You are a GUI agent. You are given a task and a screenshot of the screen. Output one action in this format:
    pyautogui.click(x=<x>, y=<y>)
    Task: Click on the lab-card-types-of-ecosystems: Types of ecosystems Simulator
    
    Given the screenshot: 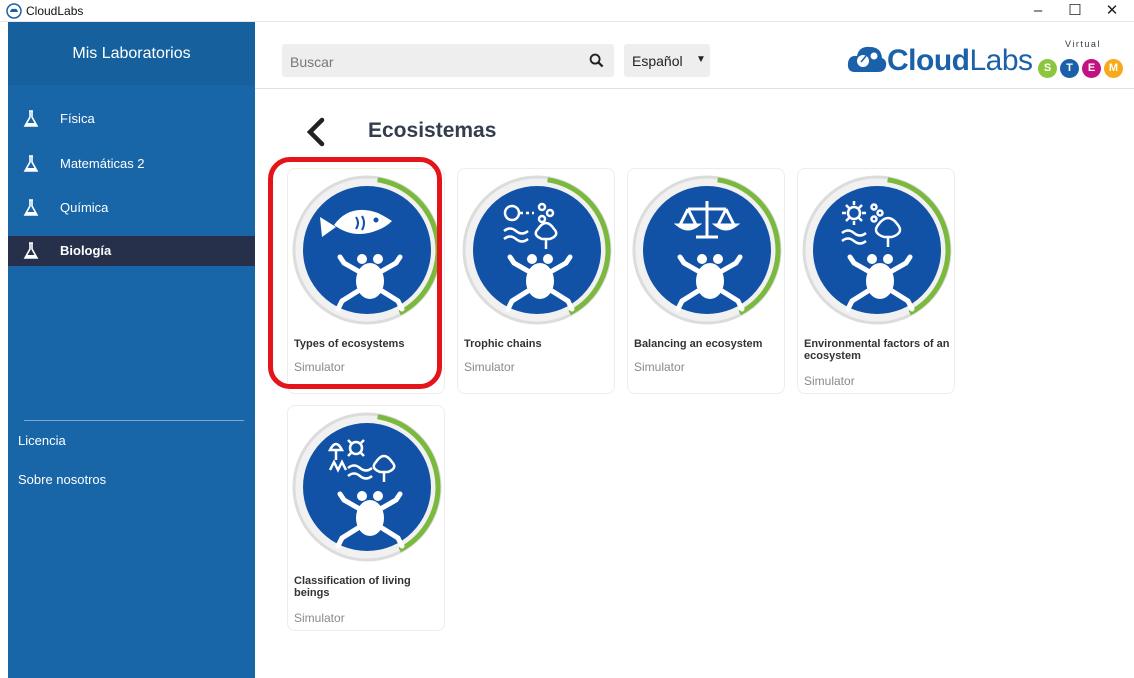 What is the action you would take?
    pyautogui.click(x=366, y=281)
    